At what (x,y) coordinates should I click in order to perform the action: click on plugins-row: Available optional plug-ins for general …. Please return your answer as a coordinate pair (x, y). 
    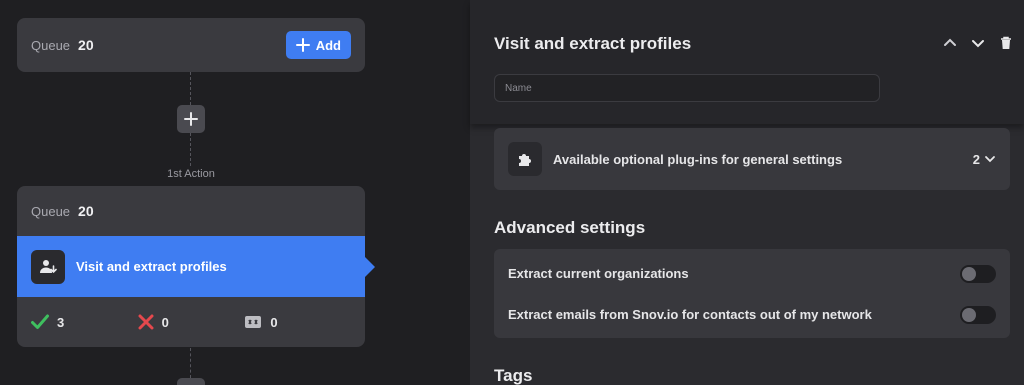
    Looking at the image, I should click on (752, 159).